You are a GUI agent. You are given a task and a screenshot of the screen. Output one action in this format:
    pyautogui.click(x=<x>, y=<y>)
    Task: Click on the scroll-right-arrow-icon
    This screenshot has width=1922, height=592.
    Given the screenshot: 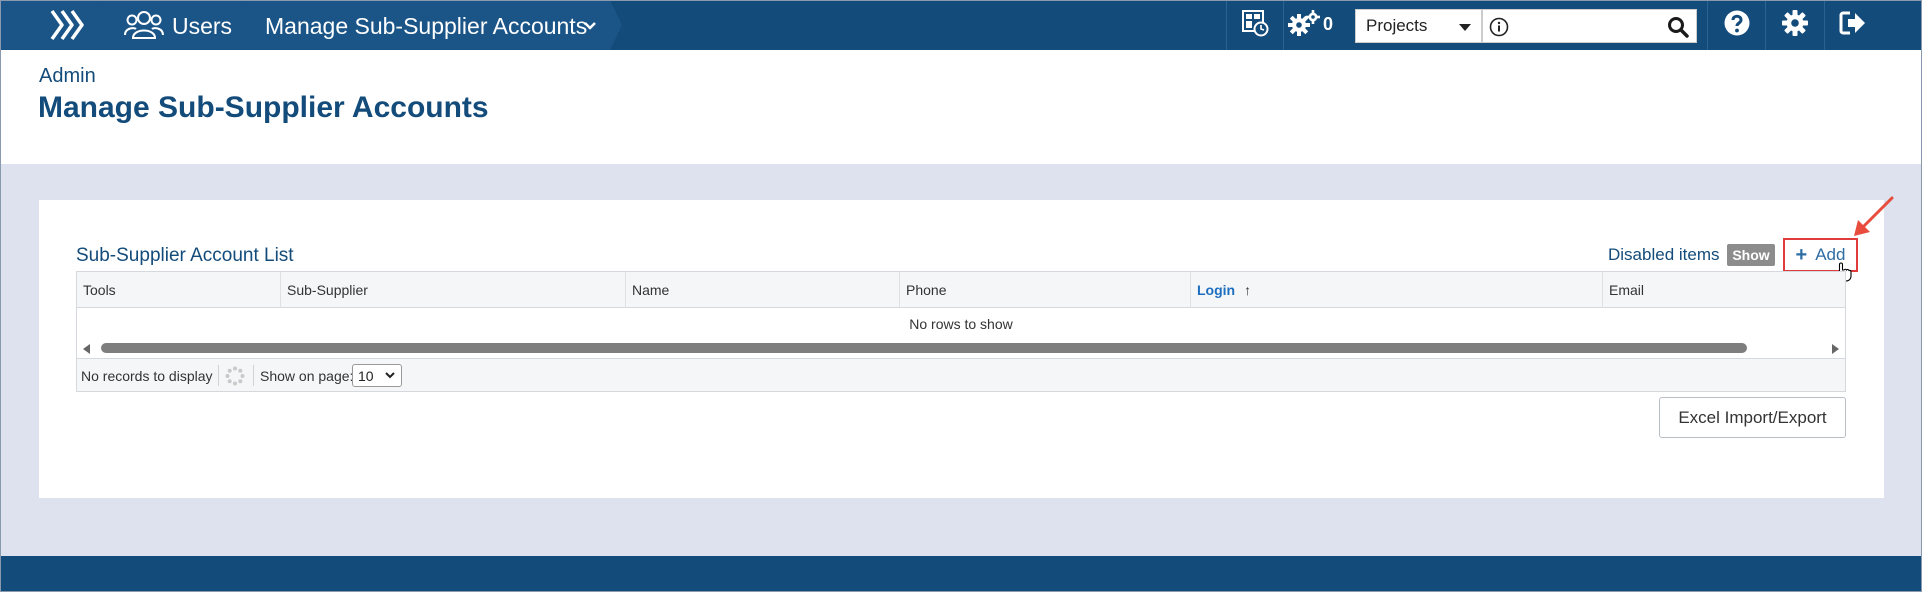 What is the action you would take?
    pyautogui.click(x=1835, y=349)
    